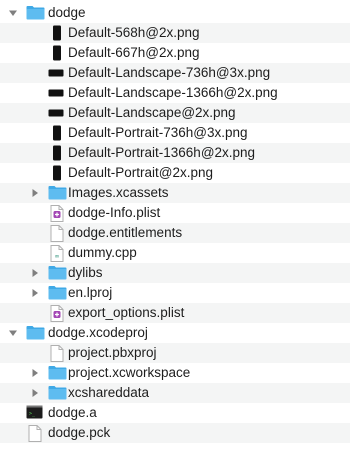 The width and height of the screenshot is (350, 450). Describe the element at coordinates (98, 332) in the screenshot. I see `tree-item-label: dodge.xcodeproj` at that location.